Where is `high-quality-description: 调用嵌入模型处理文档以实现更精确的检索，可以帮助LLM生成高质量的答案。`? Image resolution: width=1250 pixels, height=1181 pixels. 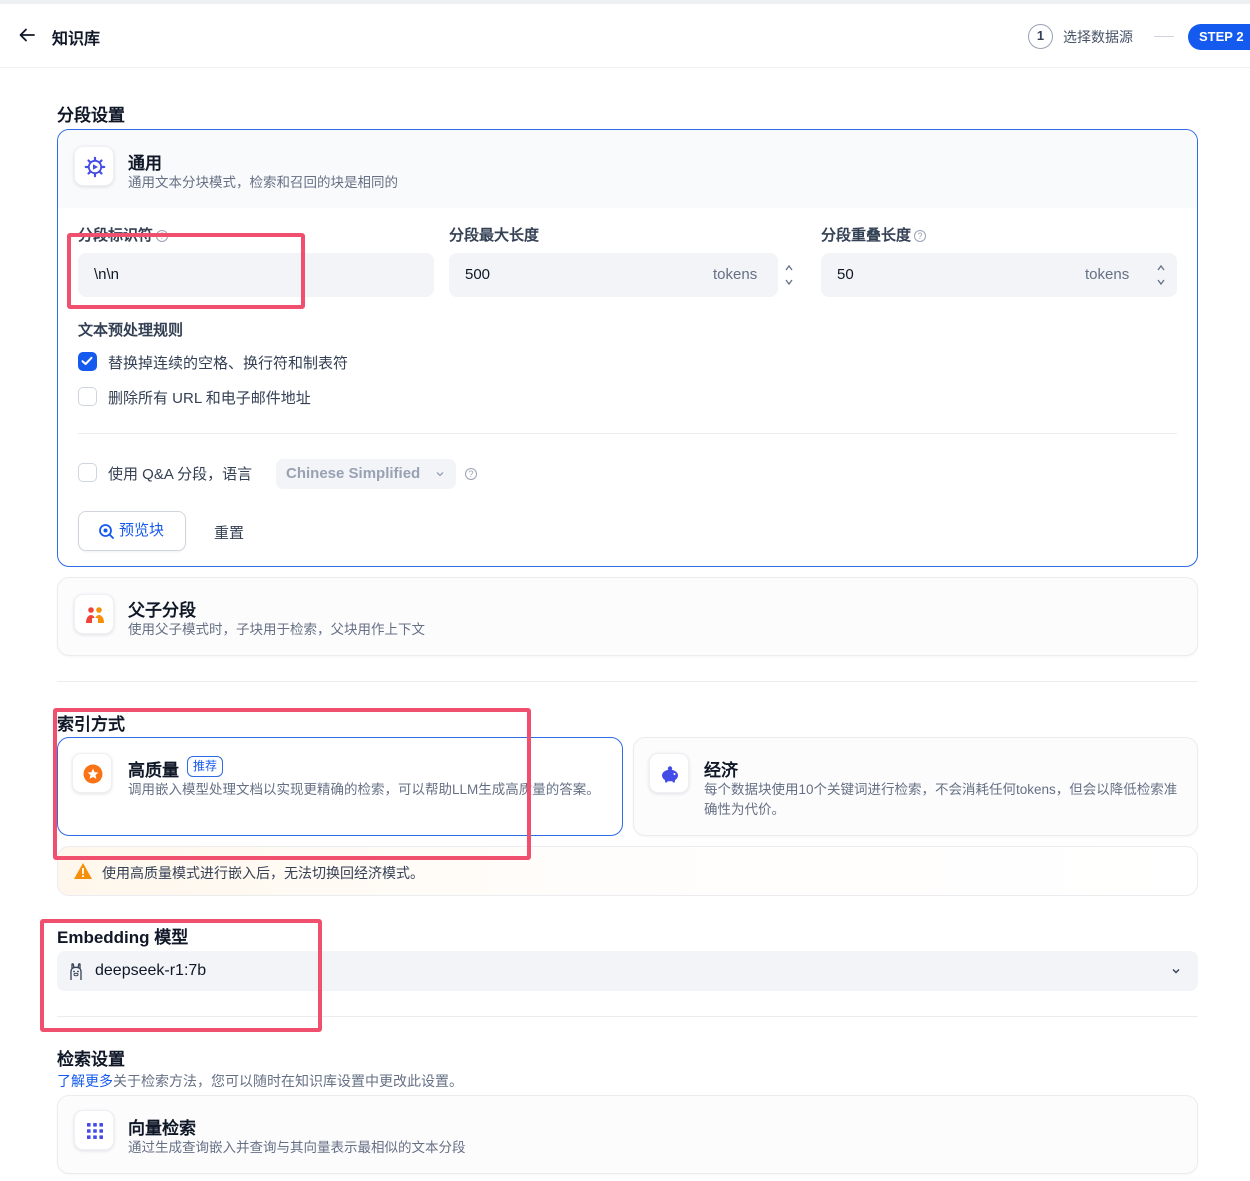 high-quality-description: 调用嵌入模型处理文档以实现更精确的检索，可以帮助LLM生成高质量的答案。 is located at coordinates (364, 789).